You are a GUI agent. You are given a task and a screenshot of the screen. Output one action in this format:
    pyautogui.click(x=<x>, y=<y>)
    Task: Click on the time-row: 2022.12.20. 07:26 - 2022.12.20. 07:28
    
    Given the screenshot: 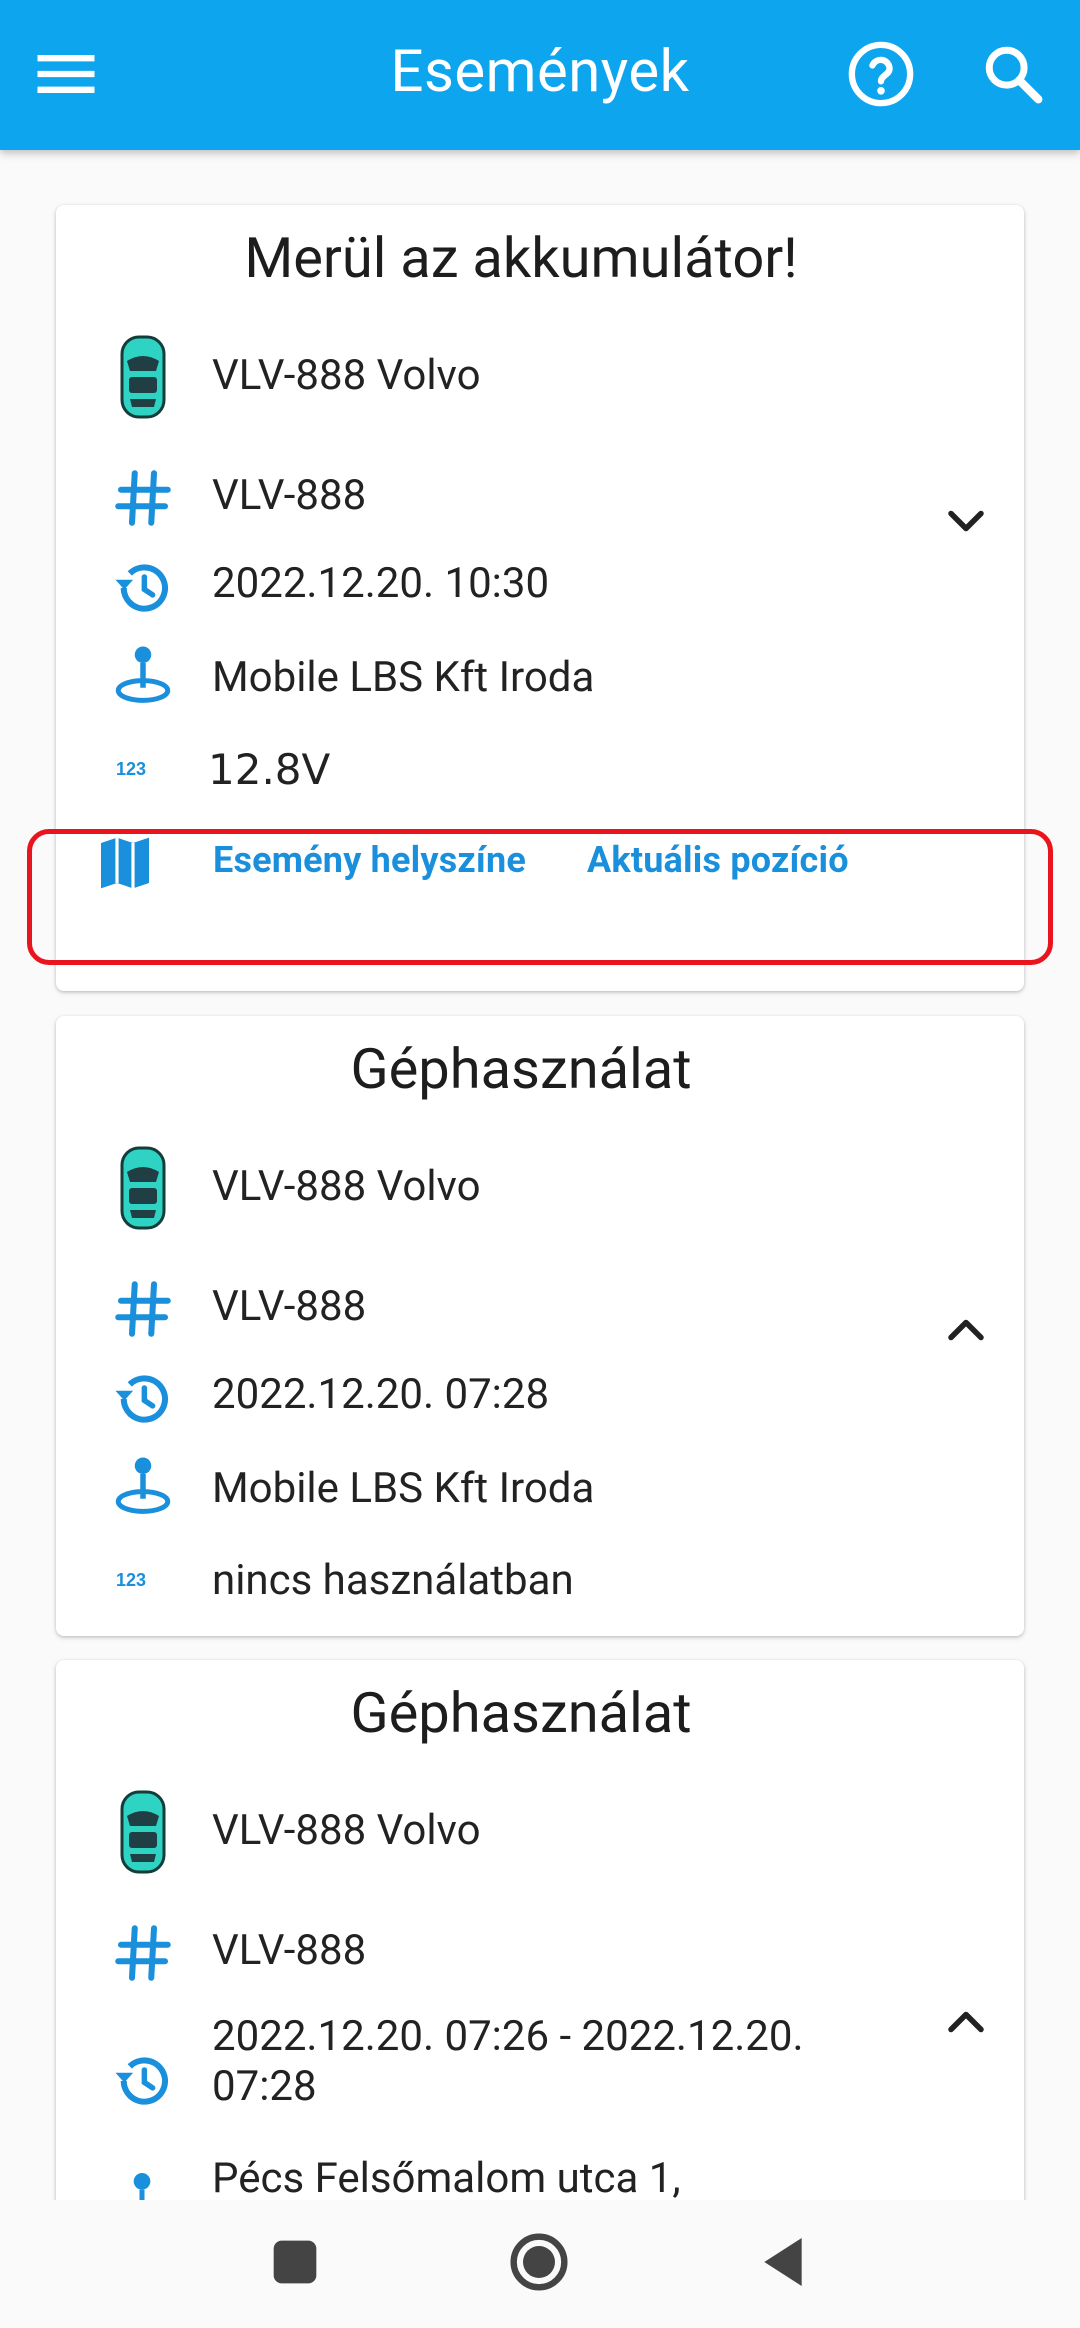 What is the action you would take?
    pyautogui.click(x=536, y=2074)
    